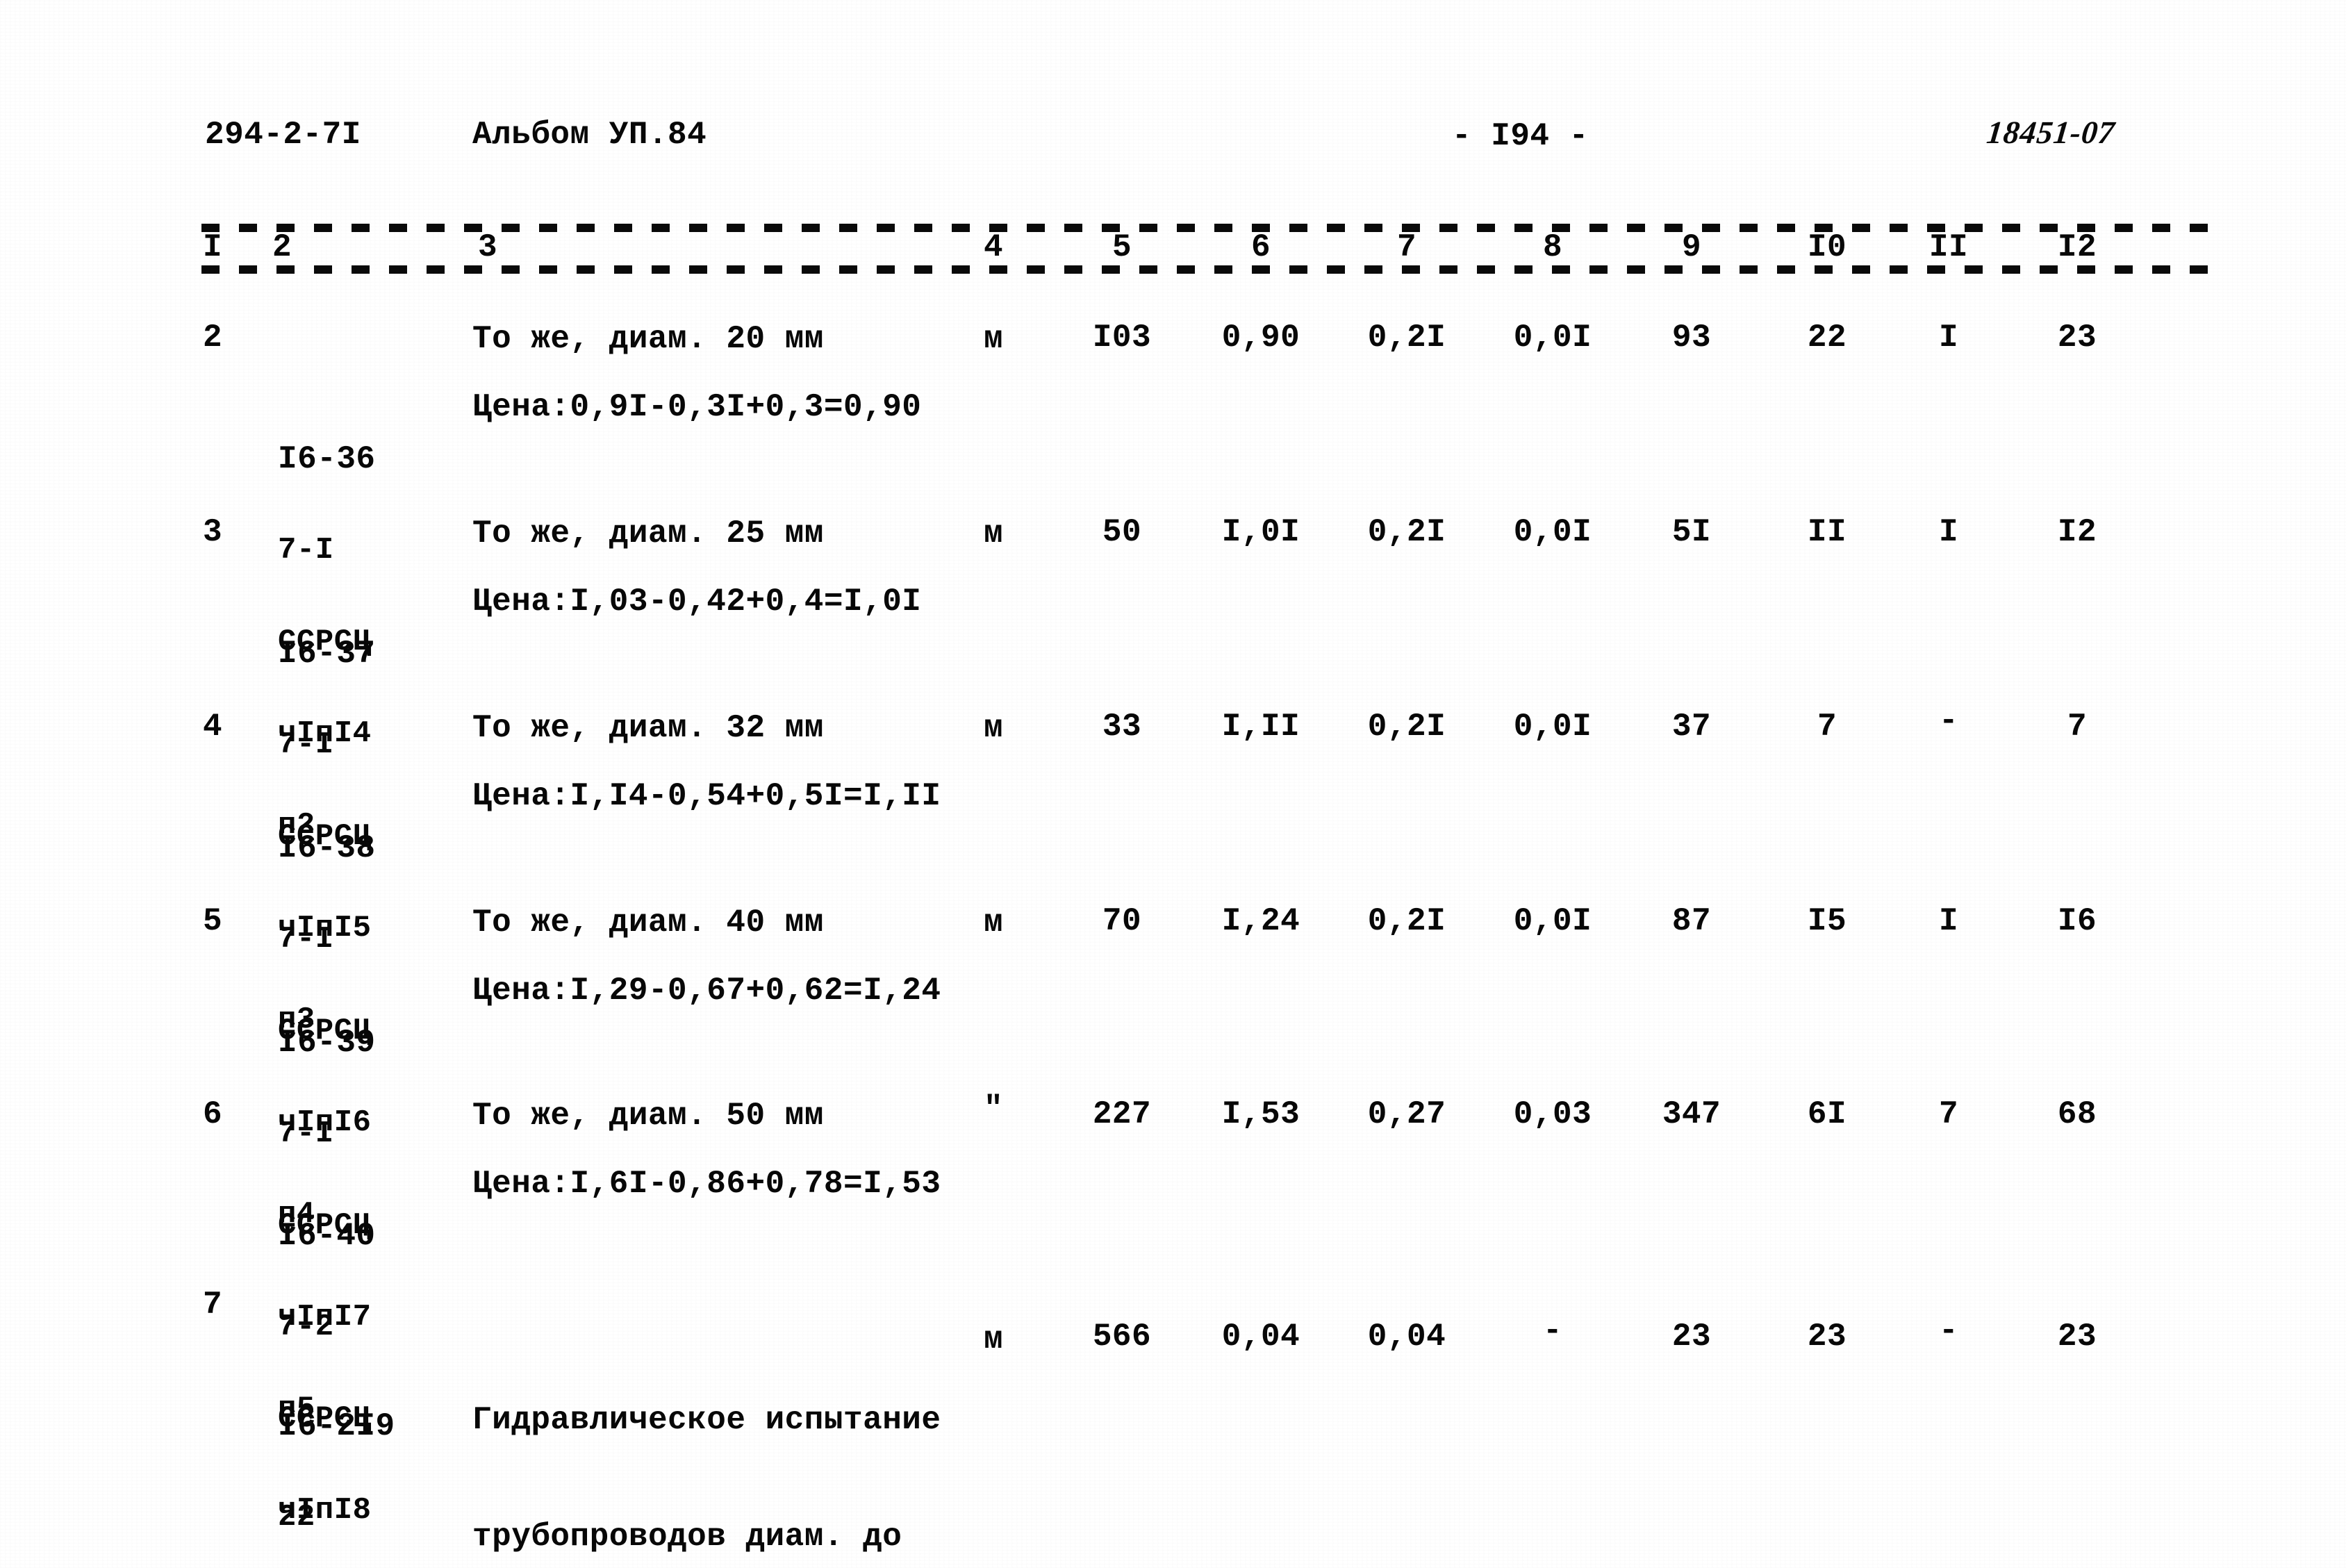 This screenshot has width=2346, height=1568. What do you see at coordinates (1260, 1337) in the screenshot?
I see `row-value-6: 0,04` at bounding box center [1260, 1337].